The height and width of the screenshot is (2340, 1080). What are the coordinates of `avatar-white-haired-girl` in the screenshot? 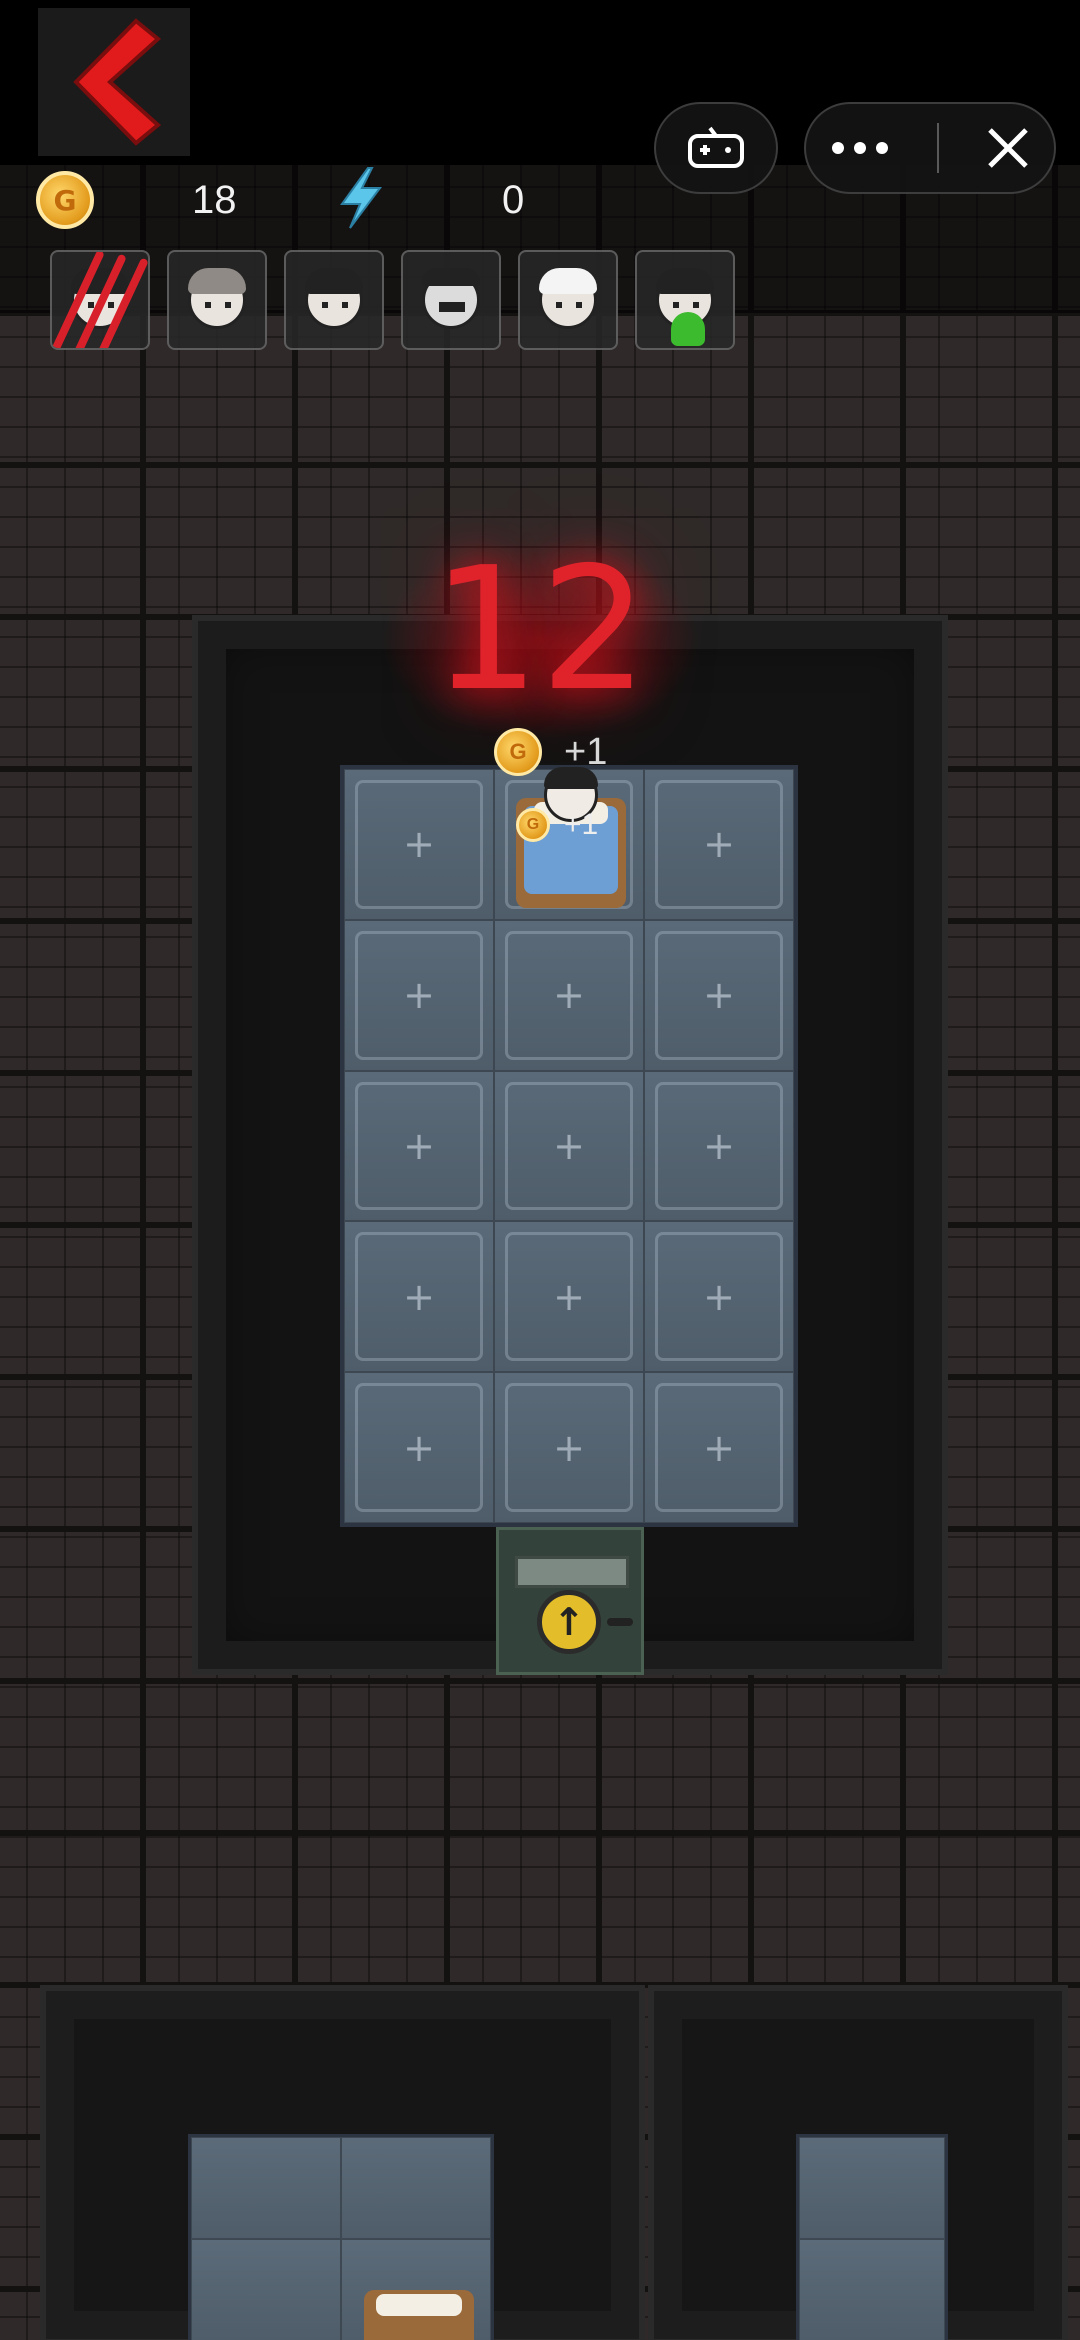 It's located at (568, 300).